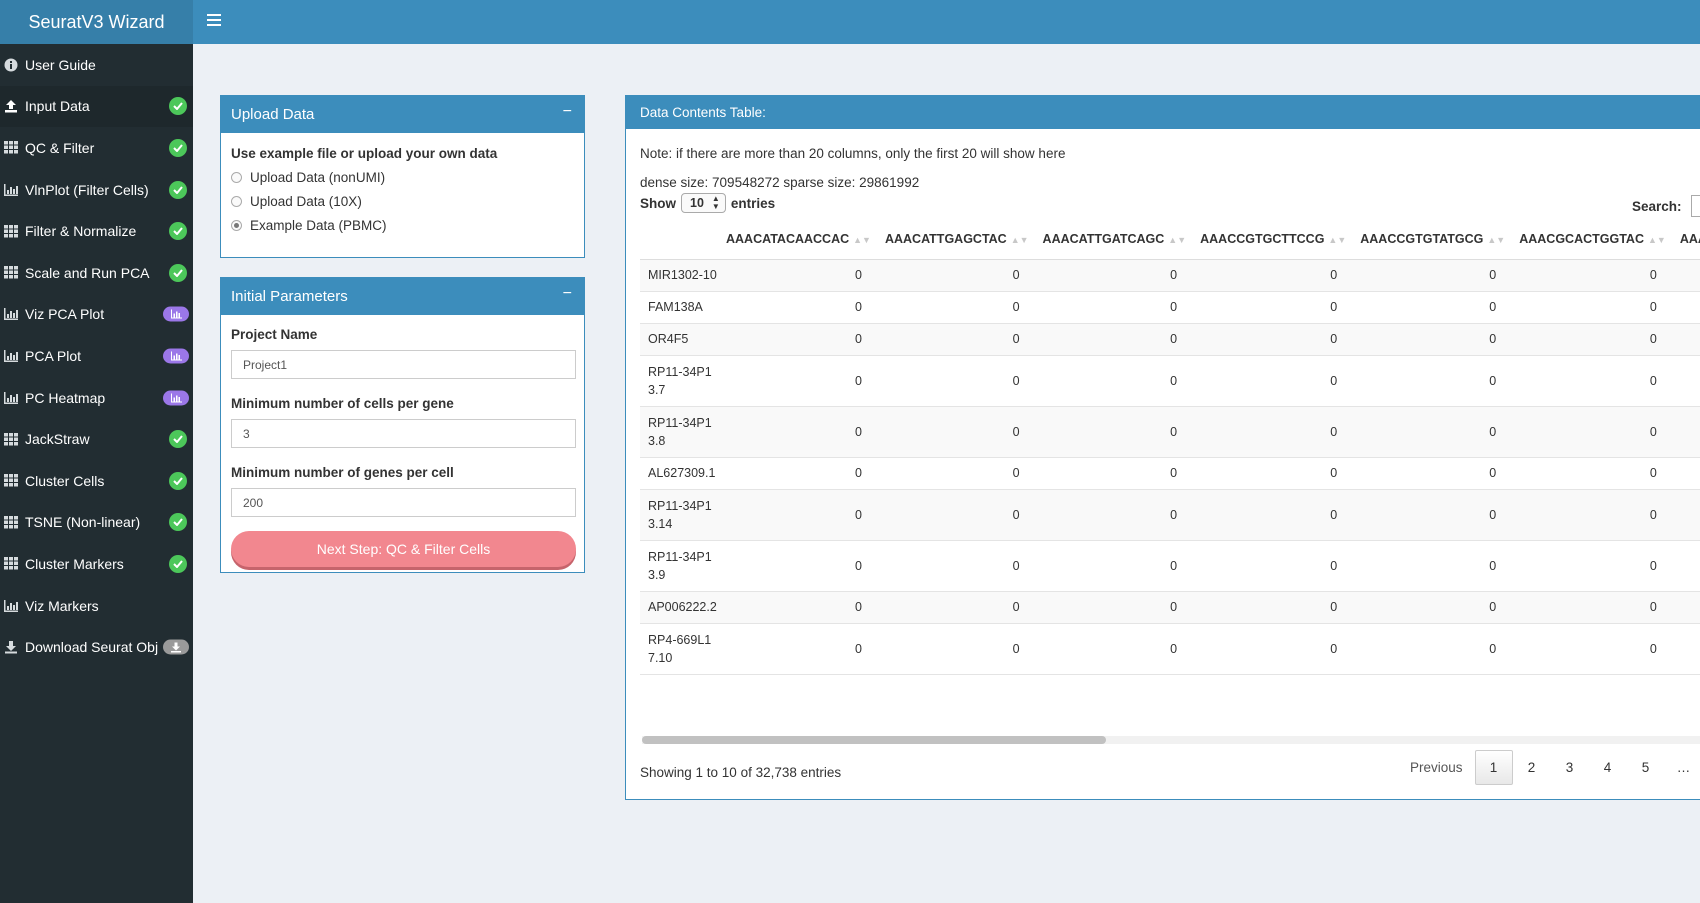  I want to click on radio-option-example-data-pbmc: Example Data (PBMC), so click(402, 225).